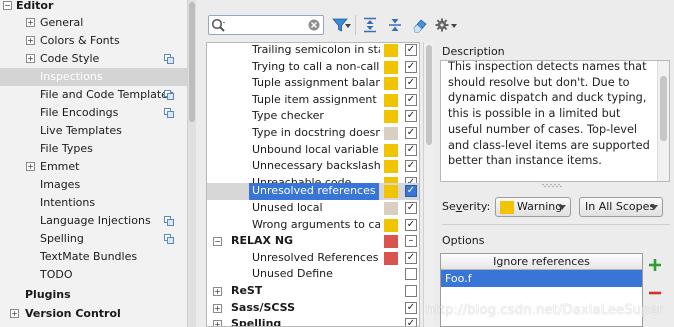 The image size is (674, 327). I want to click on tree-item-spelling: Spelling, so click(93, 239).